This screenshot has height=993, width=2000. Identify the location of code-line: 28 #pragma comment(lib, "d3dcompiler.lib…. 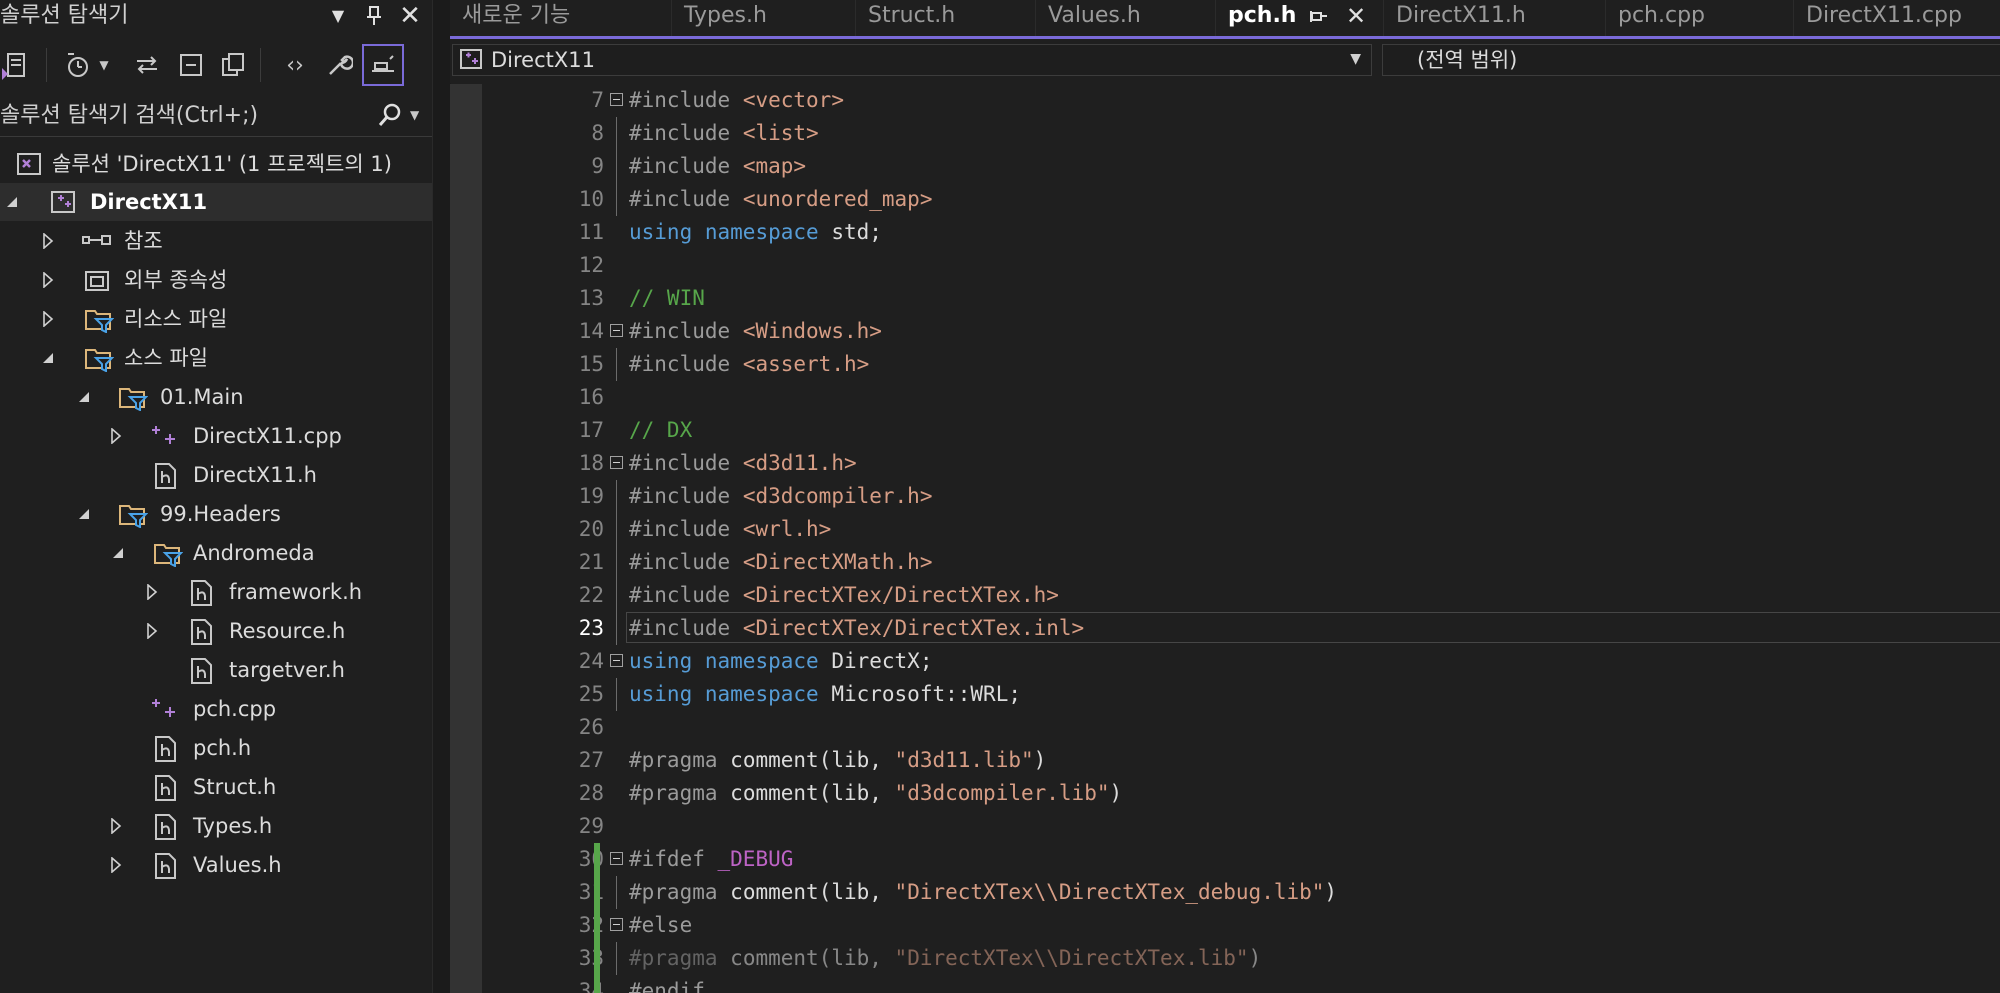
(1225, 793).